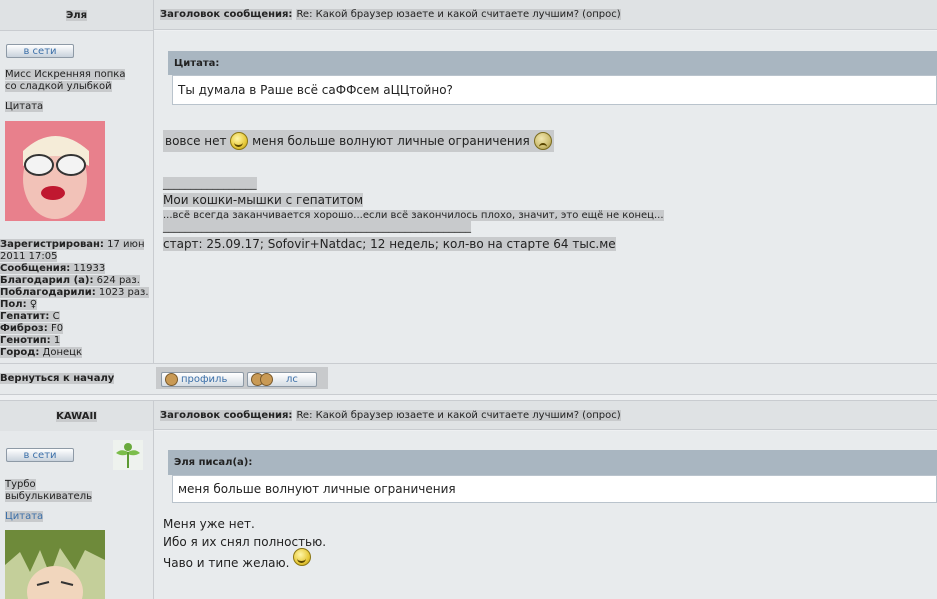 This screenshot has height=599, width=937. I want to click on back-to-top-label: Вернуться к началу, so click(57, 378).